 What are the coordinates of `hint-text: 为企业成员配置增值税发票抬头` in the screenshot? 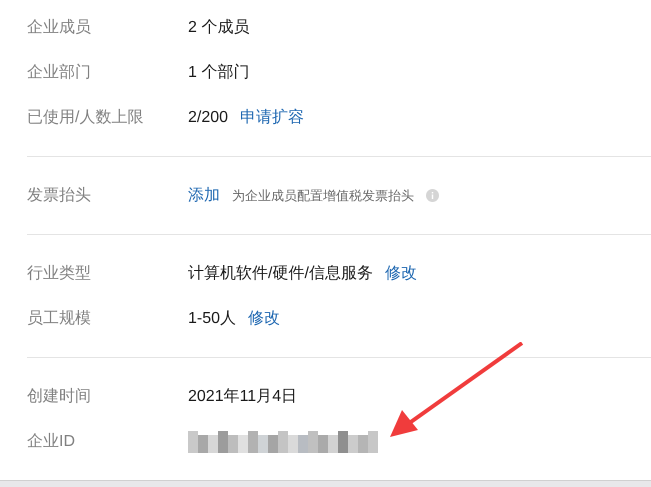 It's located at (323, 195).